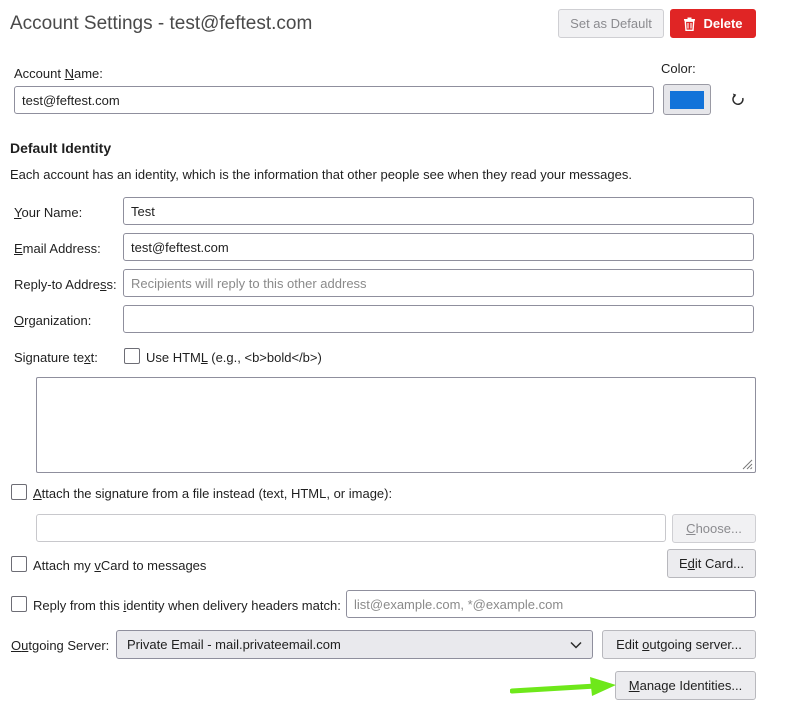 The image size is (805, 728). What do you see at coordinates (747, 464) in the screenshot?
I see `resize-grip-icon` at bounding box center [747, 464].